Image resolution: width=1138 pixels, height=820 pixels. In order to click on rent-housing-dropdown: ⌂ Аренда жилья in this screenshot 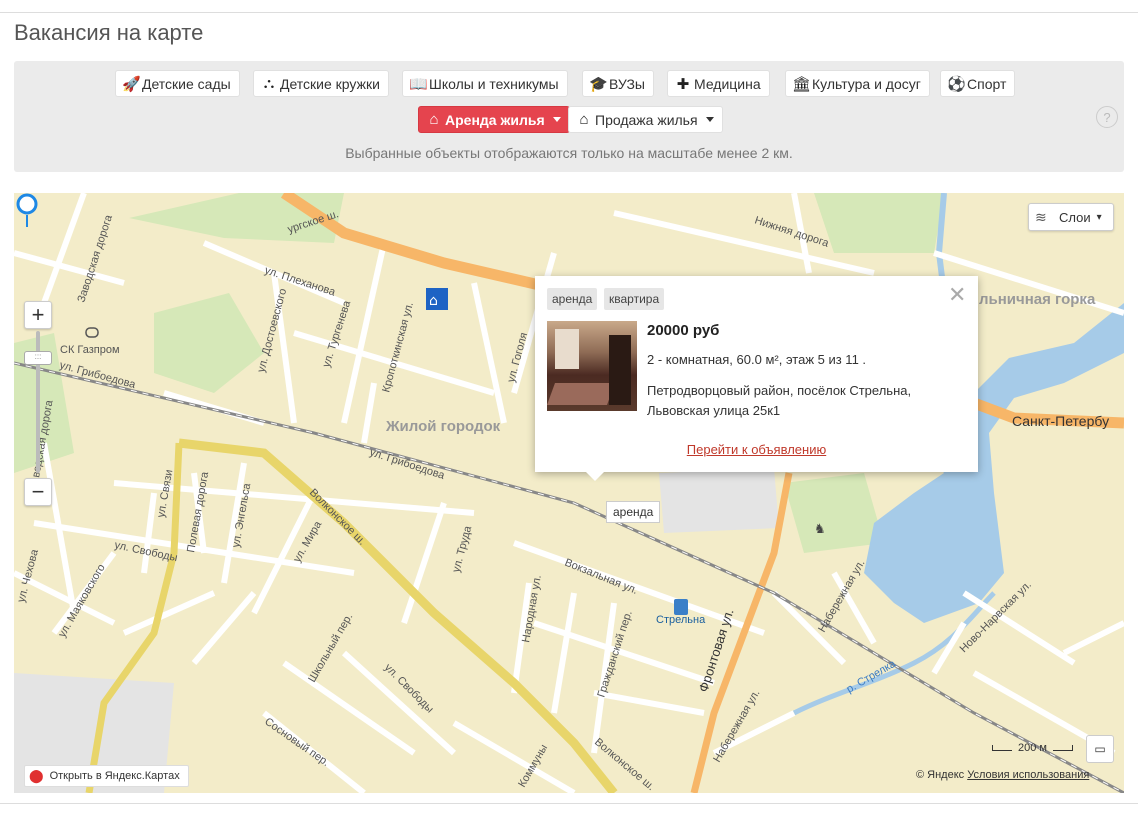, I will do `click(494, 119)`.